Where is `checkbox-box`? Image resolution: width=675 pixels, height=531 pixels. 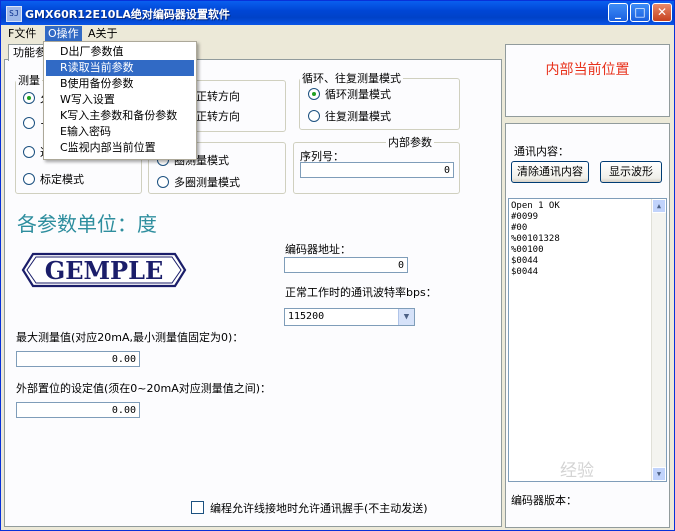 checkbox-box is located at coordinates (197, 507).